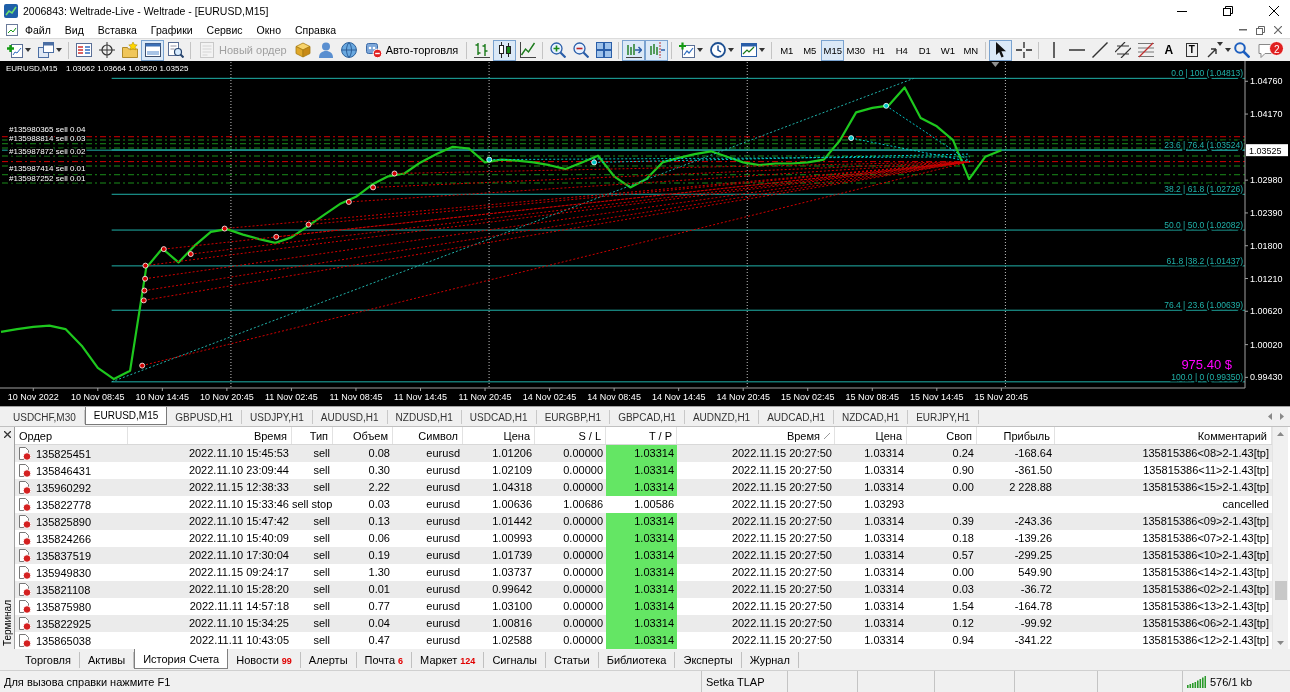 This screenshot has width=1290, height=692. Describe the element at coordinates (1242, 50) in the screenshot. I see `search-icon` at that location.